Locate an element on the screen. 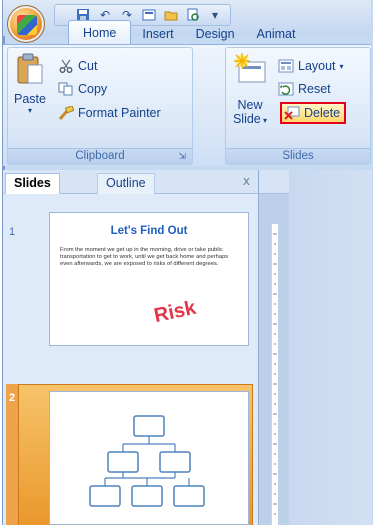  delete-slide-icon is located at coordinates (292, 113).